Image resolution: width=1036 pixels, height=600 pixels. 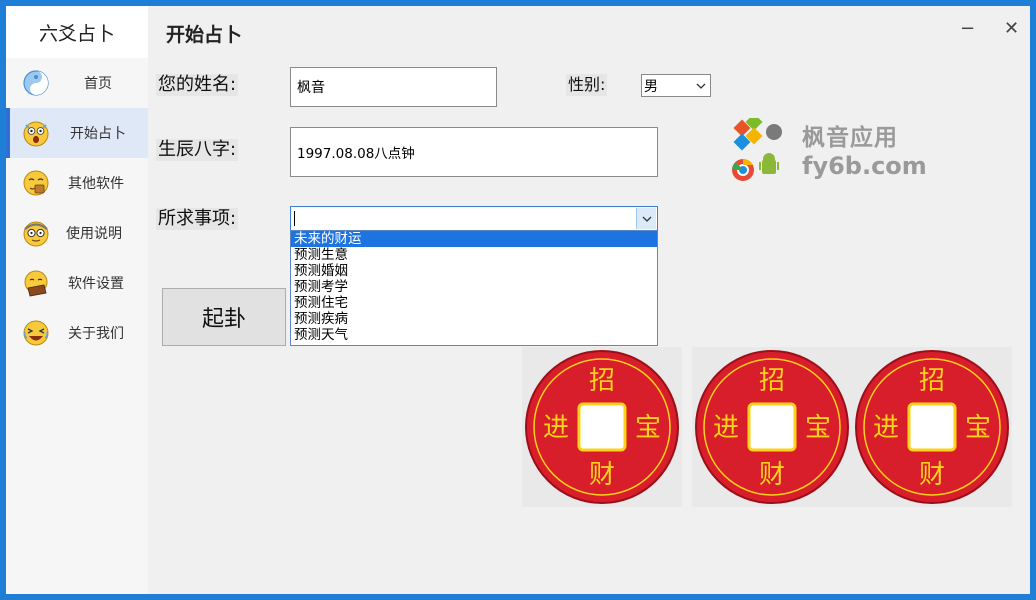 I want to click on laughing-face-icon, so click(x=36, y=333).